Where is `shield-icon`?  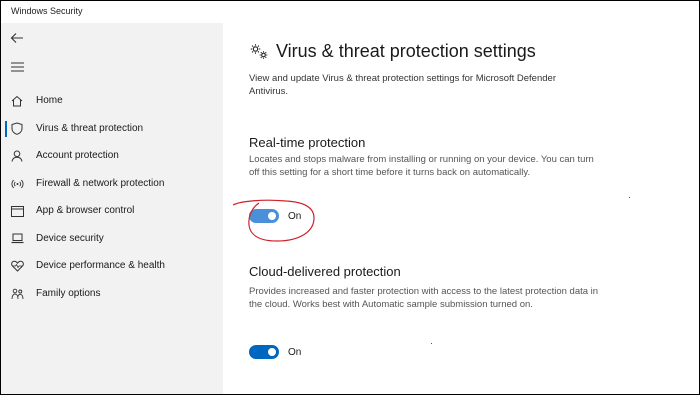
shield-icon is located at coordinates (17, 129).